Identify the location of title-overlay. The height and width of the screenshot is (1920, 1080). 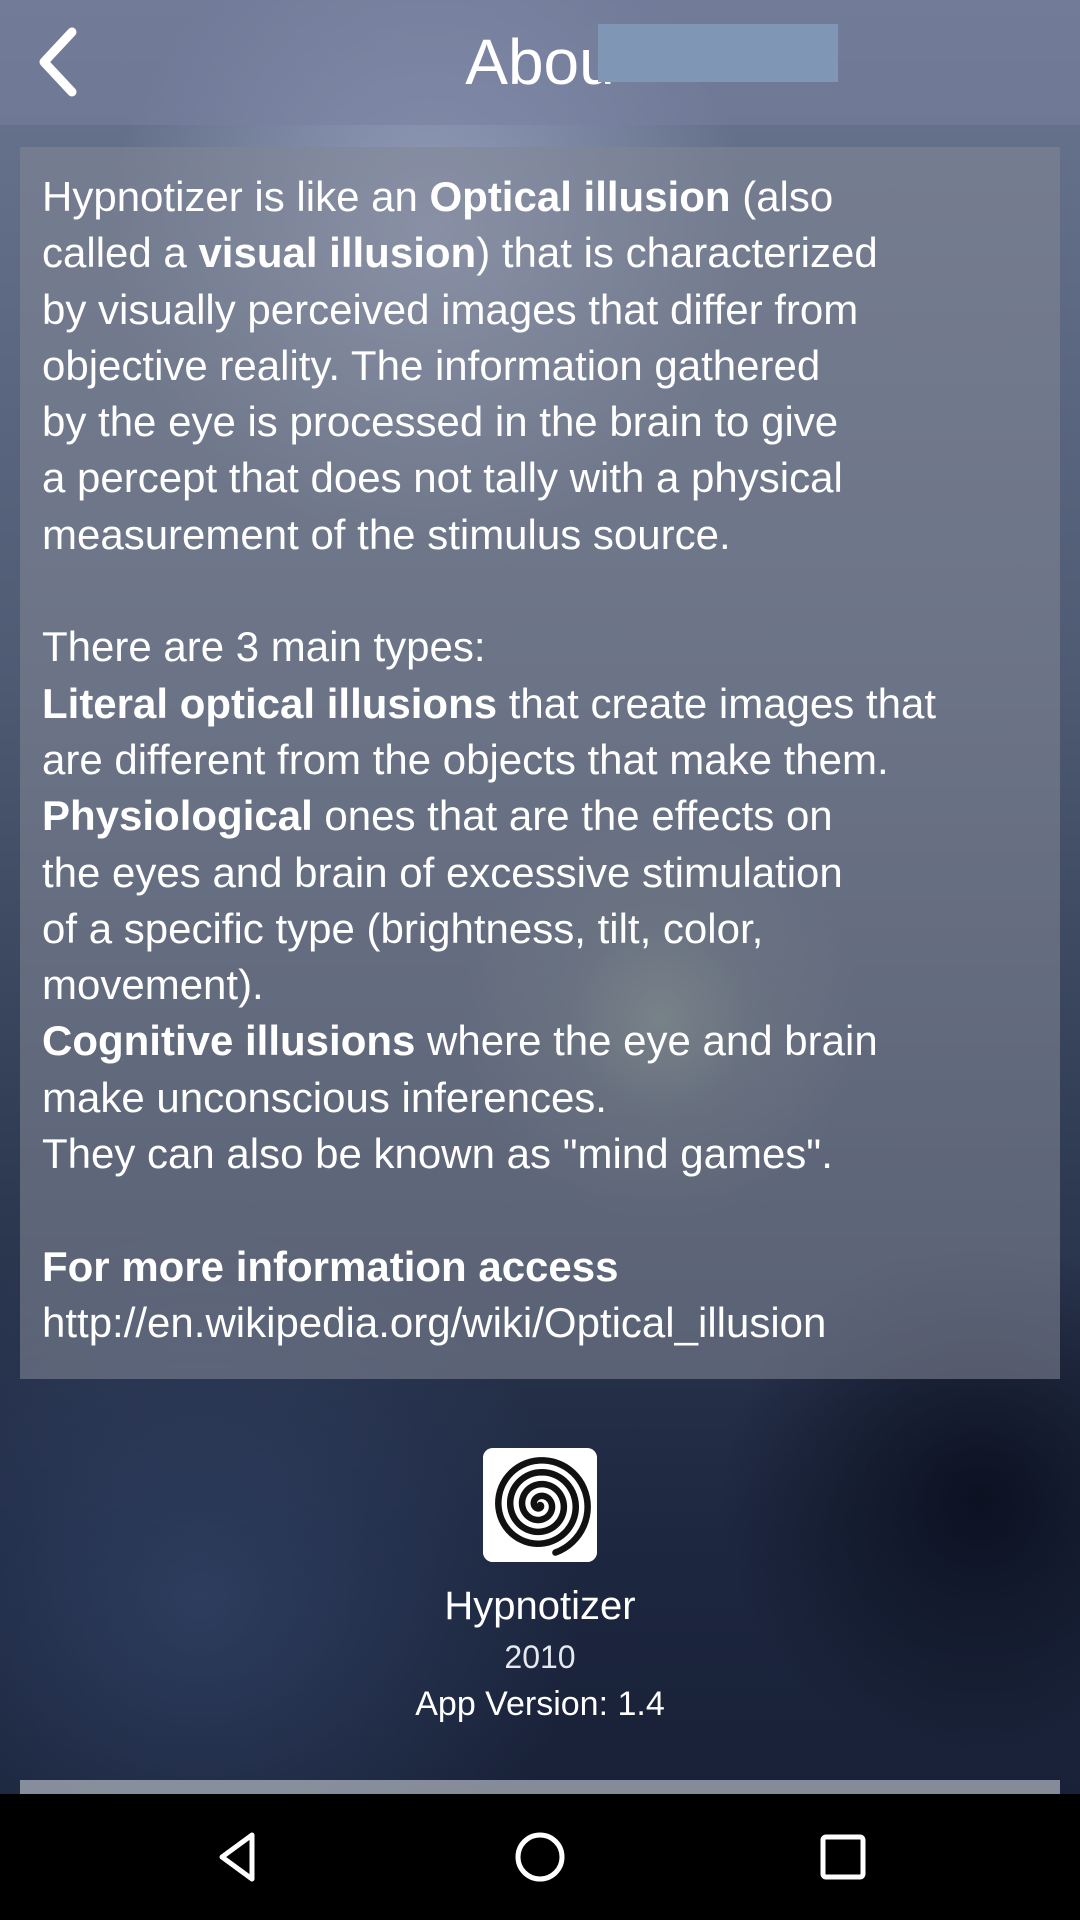
(718, 53).